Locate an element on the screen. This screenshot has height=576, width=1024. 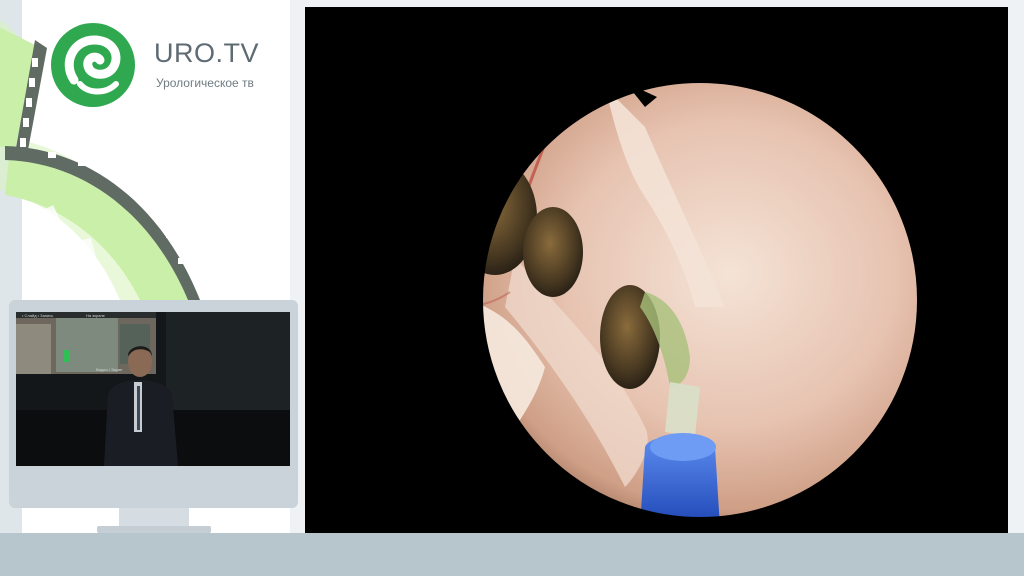
uro-tv-logo-icon is located at coordinates (93, 65).